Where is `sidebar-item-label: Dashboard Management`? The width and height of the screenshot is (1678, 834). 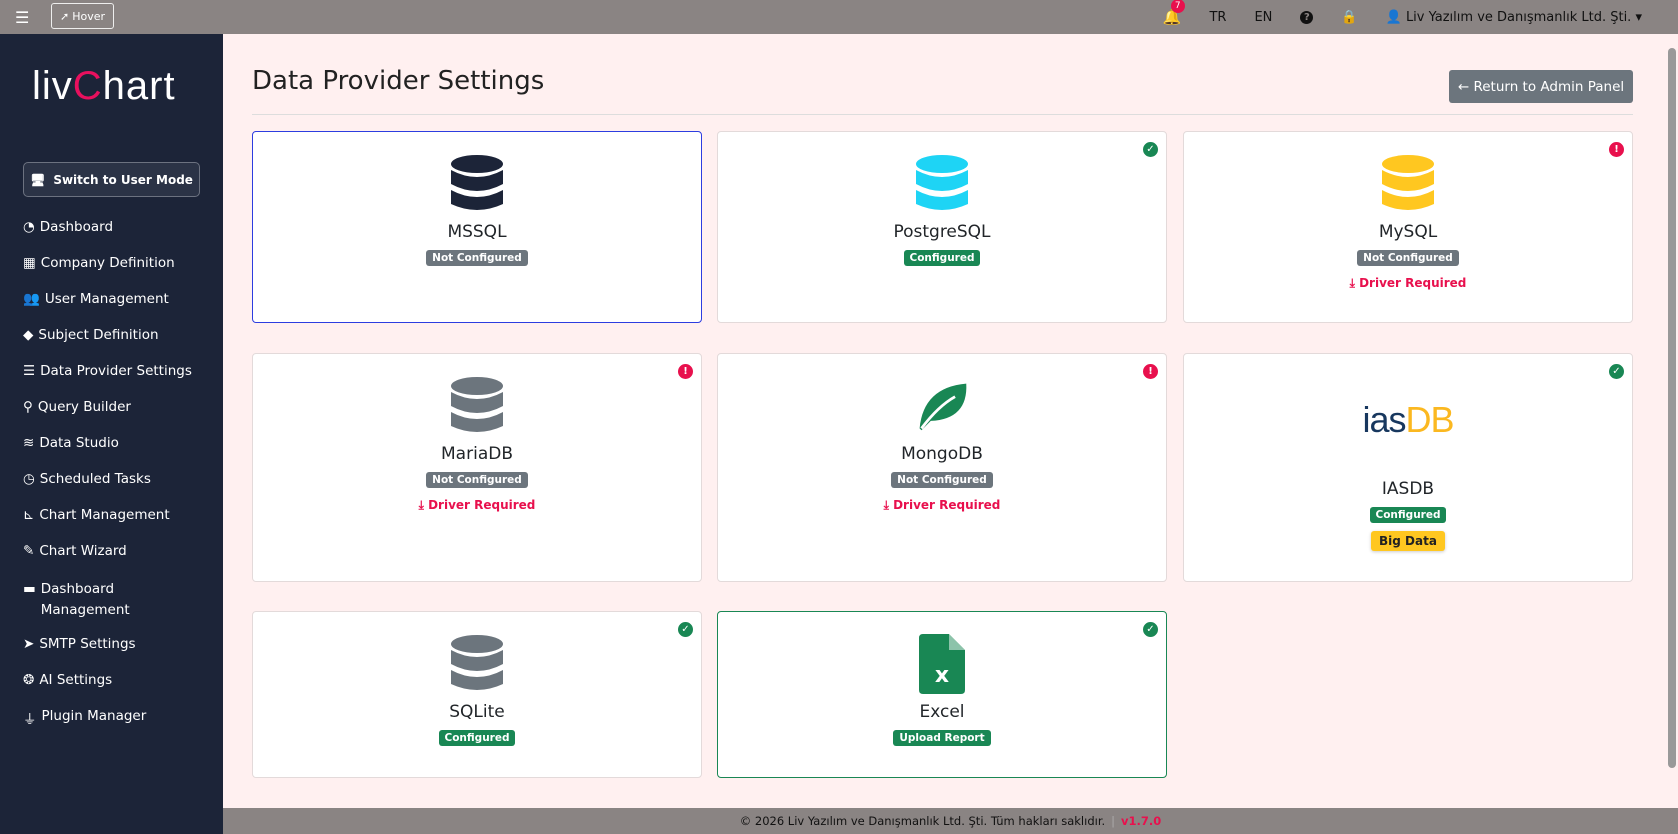
sidebar-item-label: Dashboard Management is located at coordinates (85, 599).